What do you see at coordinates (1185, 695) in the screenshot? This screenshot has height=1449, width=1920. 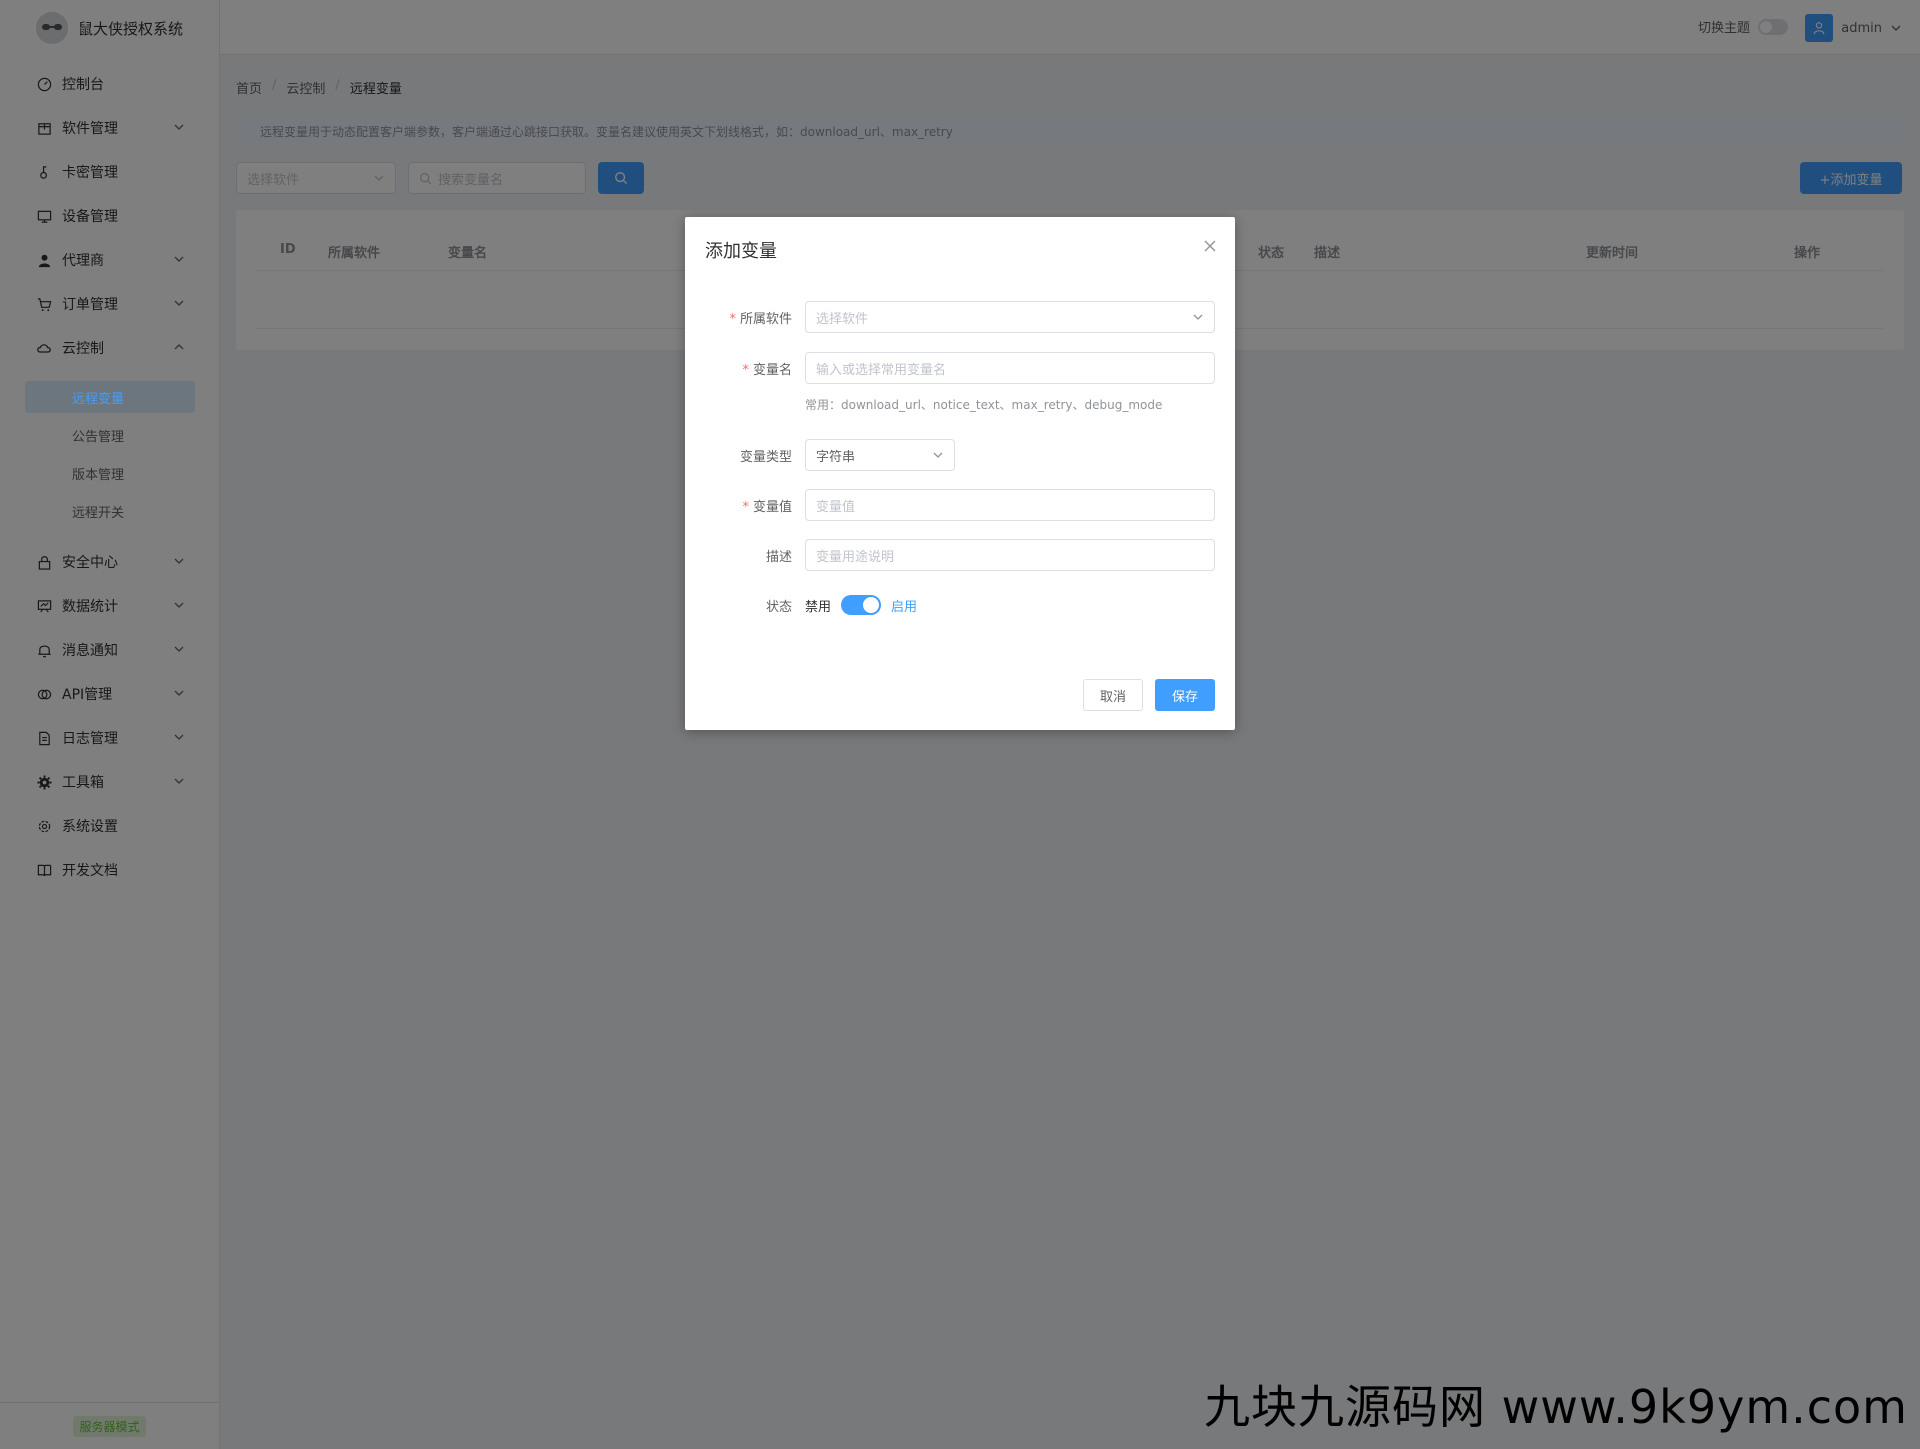 I see `save-button: 保存` at bounding box center [1185, 695].